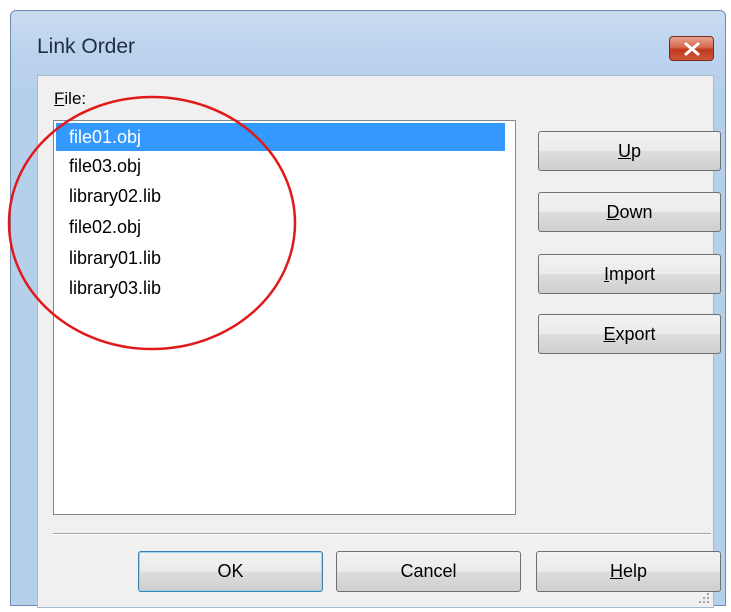 This screenshot has height=612, width=731. What do you see at coordinates (636, 211) in the screenshot?
I see `down-button-label: own` at bounding box center [636, 211].